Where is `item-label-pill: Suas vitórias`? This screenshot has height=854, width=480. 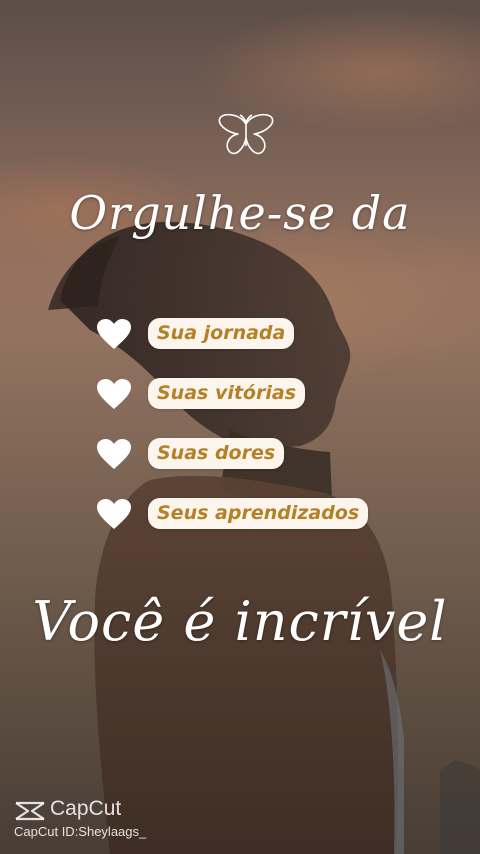 item-label-pill: Suas vitórias is located at coordinates (227, 393).